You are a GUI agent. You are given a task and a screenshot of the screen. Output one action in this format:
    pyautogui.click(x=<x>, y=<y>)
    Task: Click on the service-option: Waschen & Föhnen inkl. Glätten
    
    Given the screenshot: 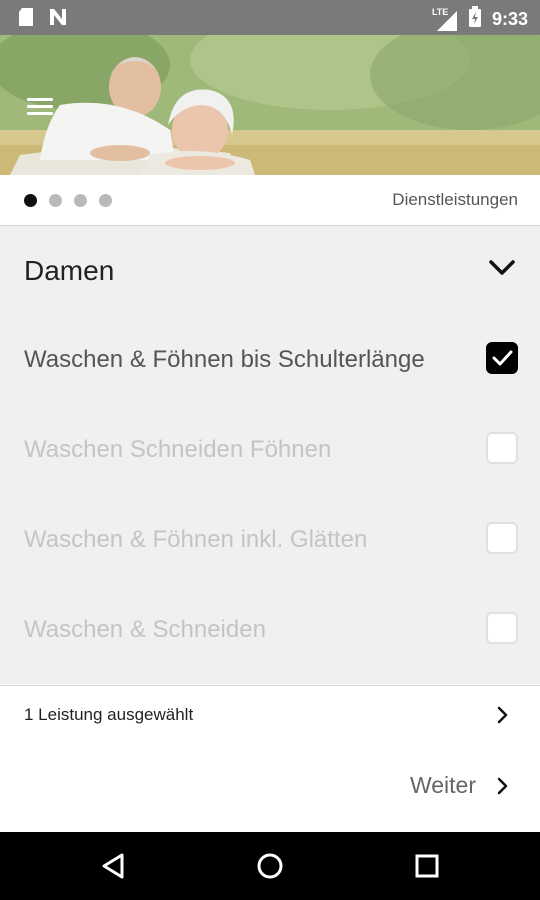 What is the action you would take?
    pyautogui.click(x=270, y=543)
    